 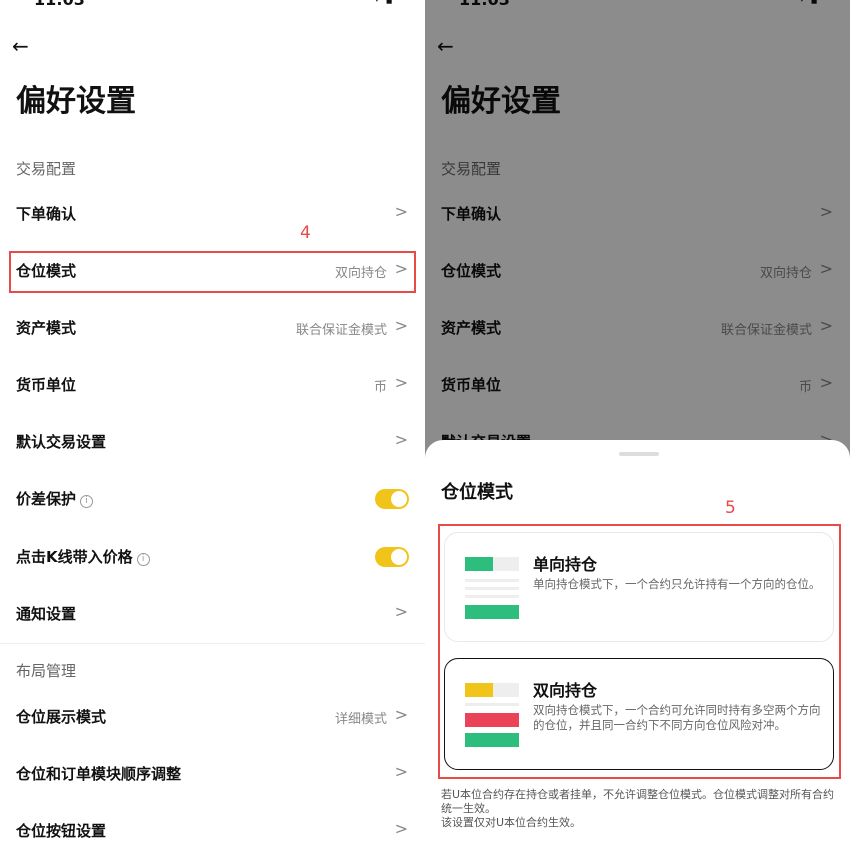 I want to click on row-default-trade: 默认交易设置 >, so click(x=212, y=442).